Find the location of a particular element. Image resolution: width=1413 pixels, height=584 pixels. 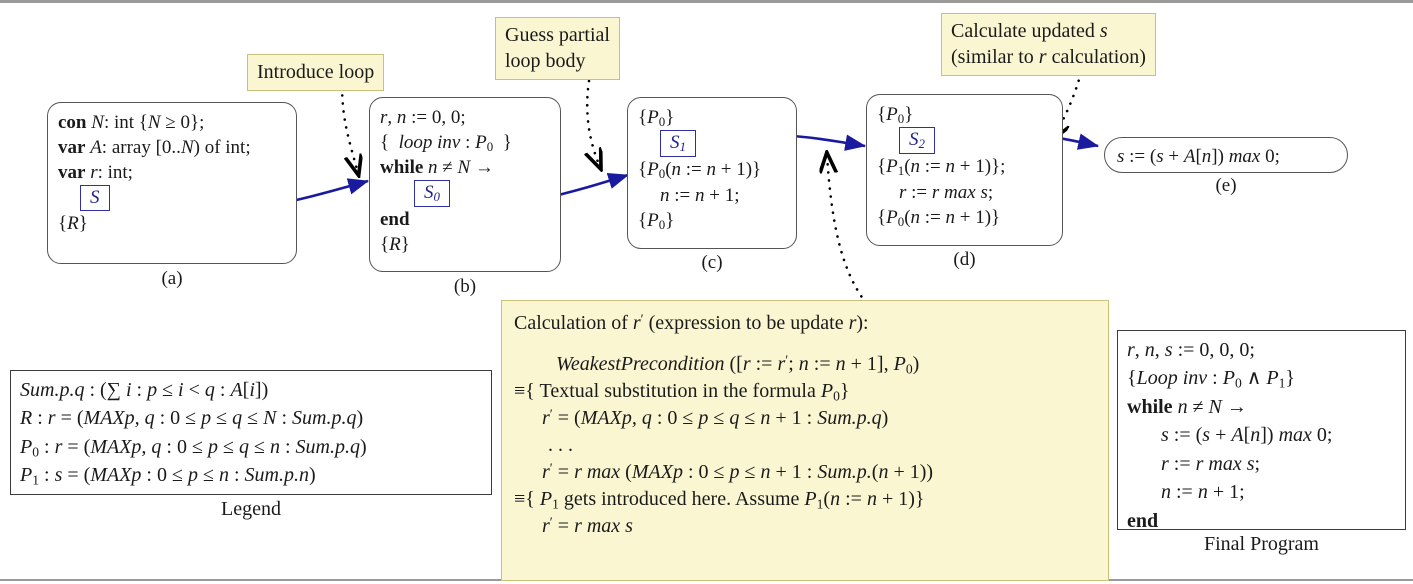

final-program-label: Final Program is located at coordinates (1261, 544).